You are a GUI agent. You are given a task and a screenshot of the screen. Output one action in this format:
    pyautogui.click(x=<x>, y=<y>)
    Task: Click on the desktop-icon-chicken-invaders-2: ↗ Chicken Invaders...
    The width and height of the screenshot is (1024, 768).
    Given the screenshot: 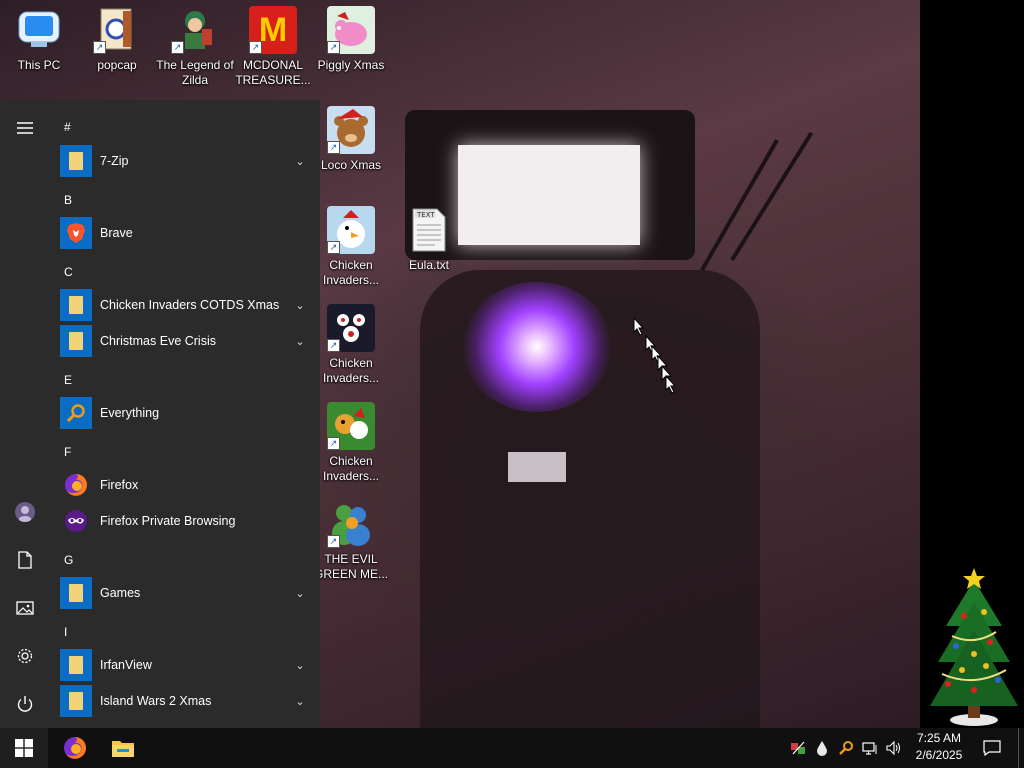 What is the action you would take?
    pyautogui.click(x=351, y=345)
    